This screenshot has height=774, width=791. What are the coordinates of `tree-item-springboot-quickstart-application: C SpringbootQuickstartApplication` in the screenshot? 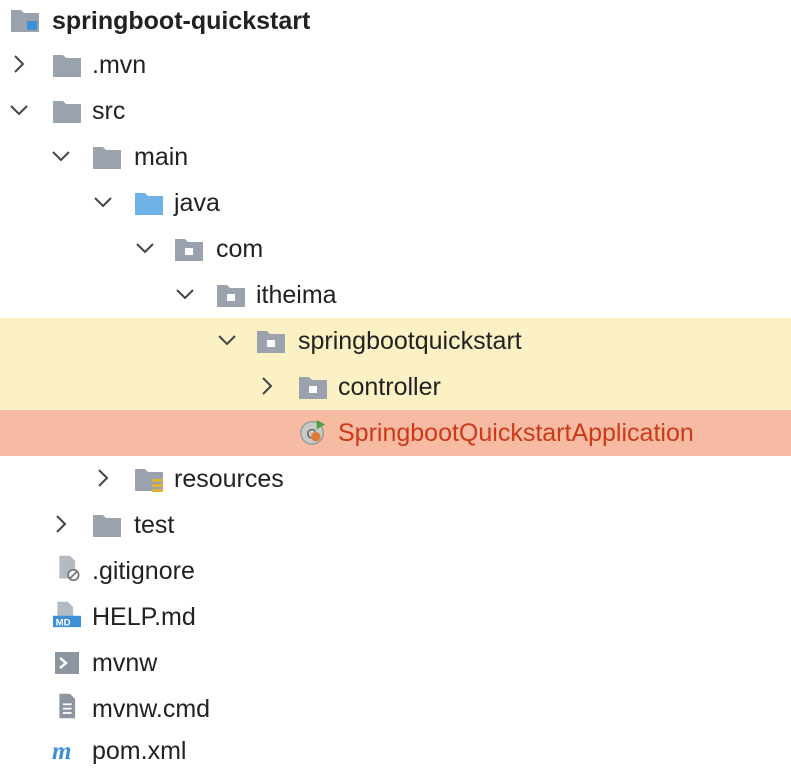 It's located at (395, 433).